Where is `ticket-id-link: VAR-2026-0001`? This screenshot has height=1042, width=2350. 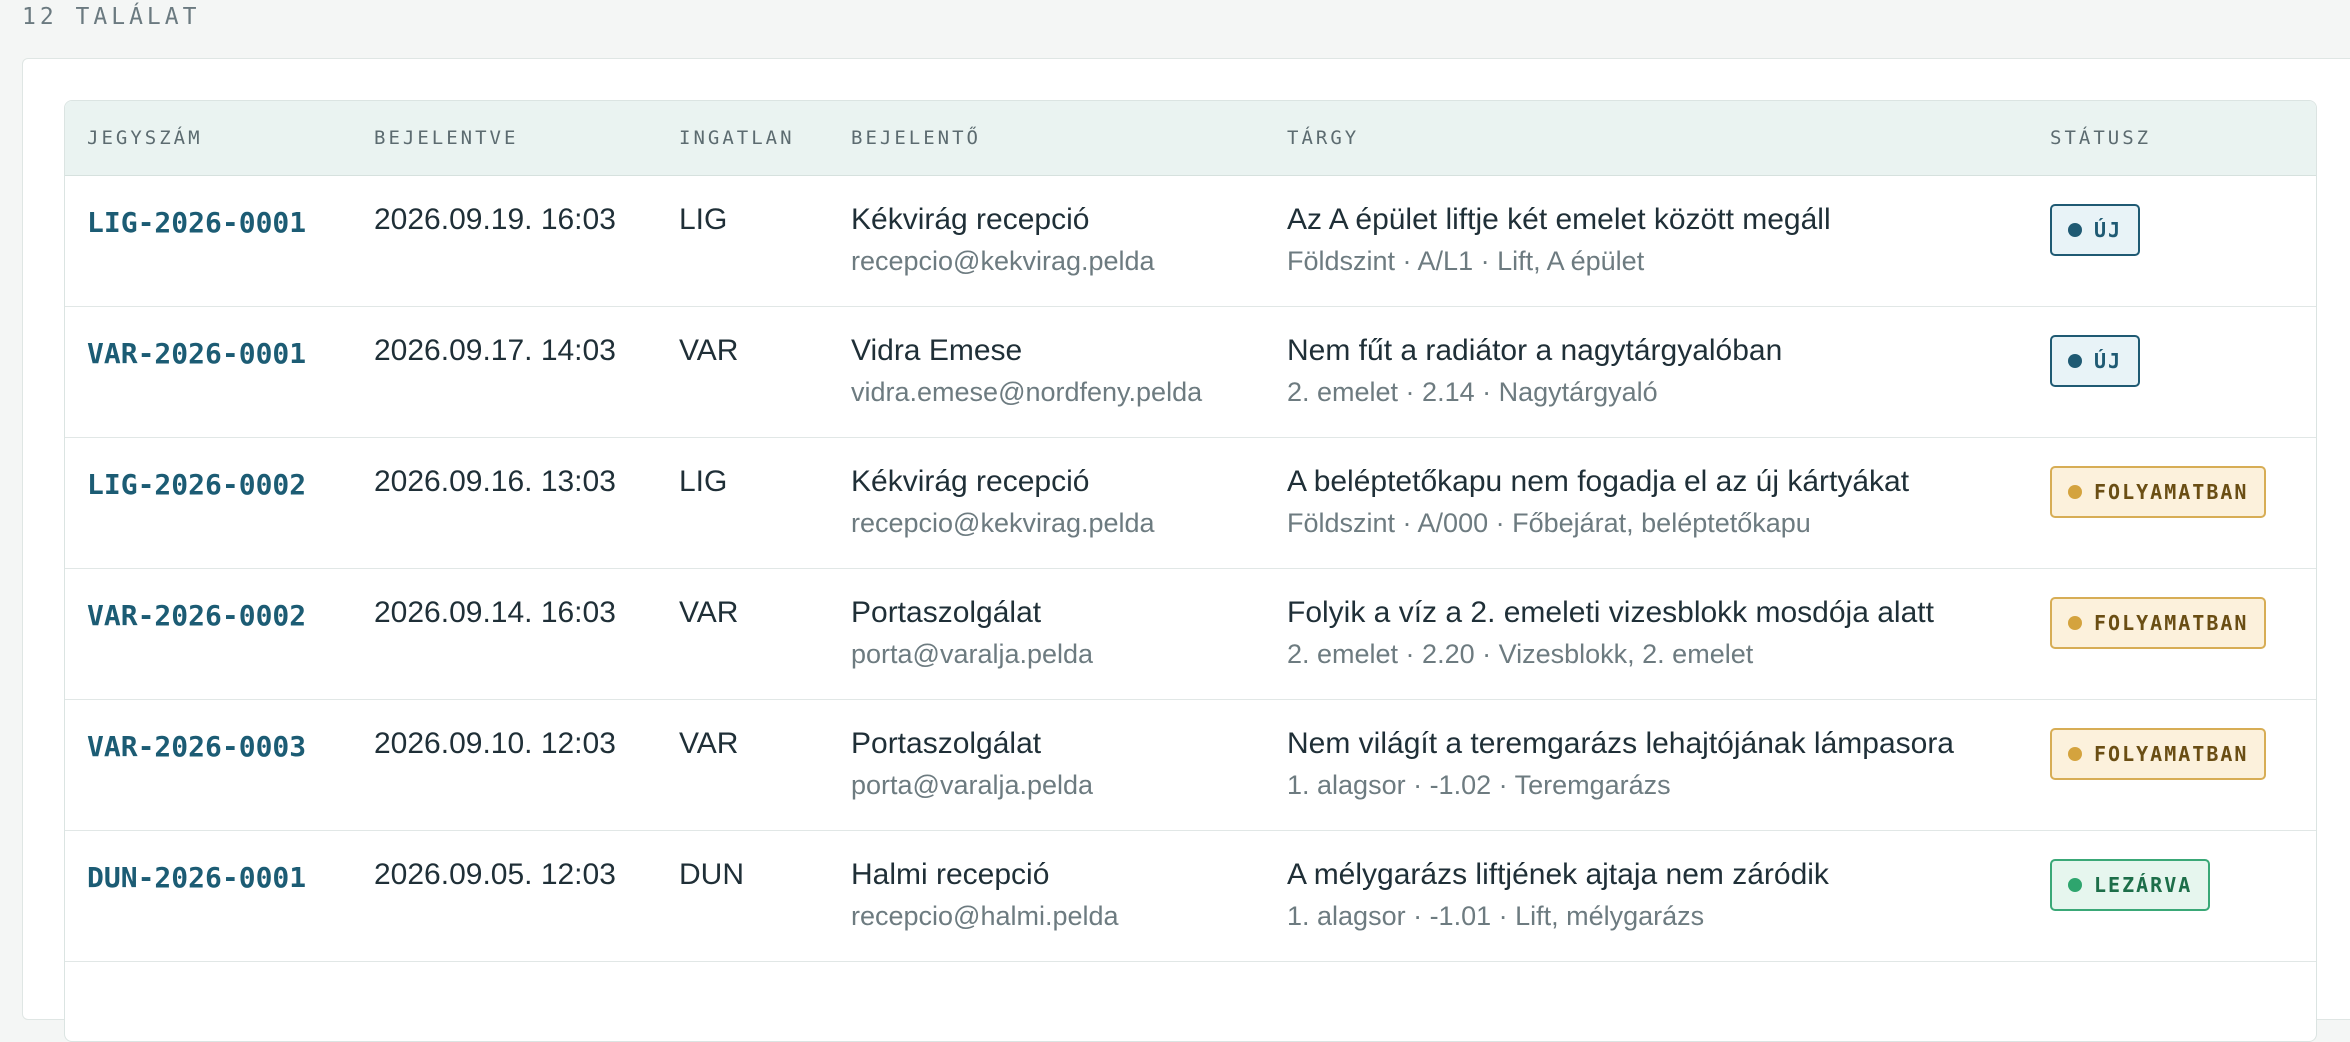
ticket-id-link: VAR-2026-0001 is located at coordinates (196, 351).